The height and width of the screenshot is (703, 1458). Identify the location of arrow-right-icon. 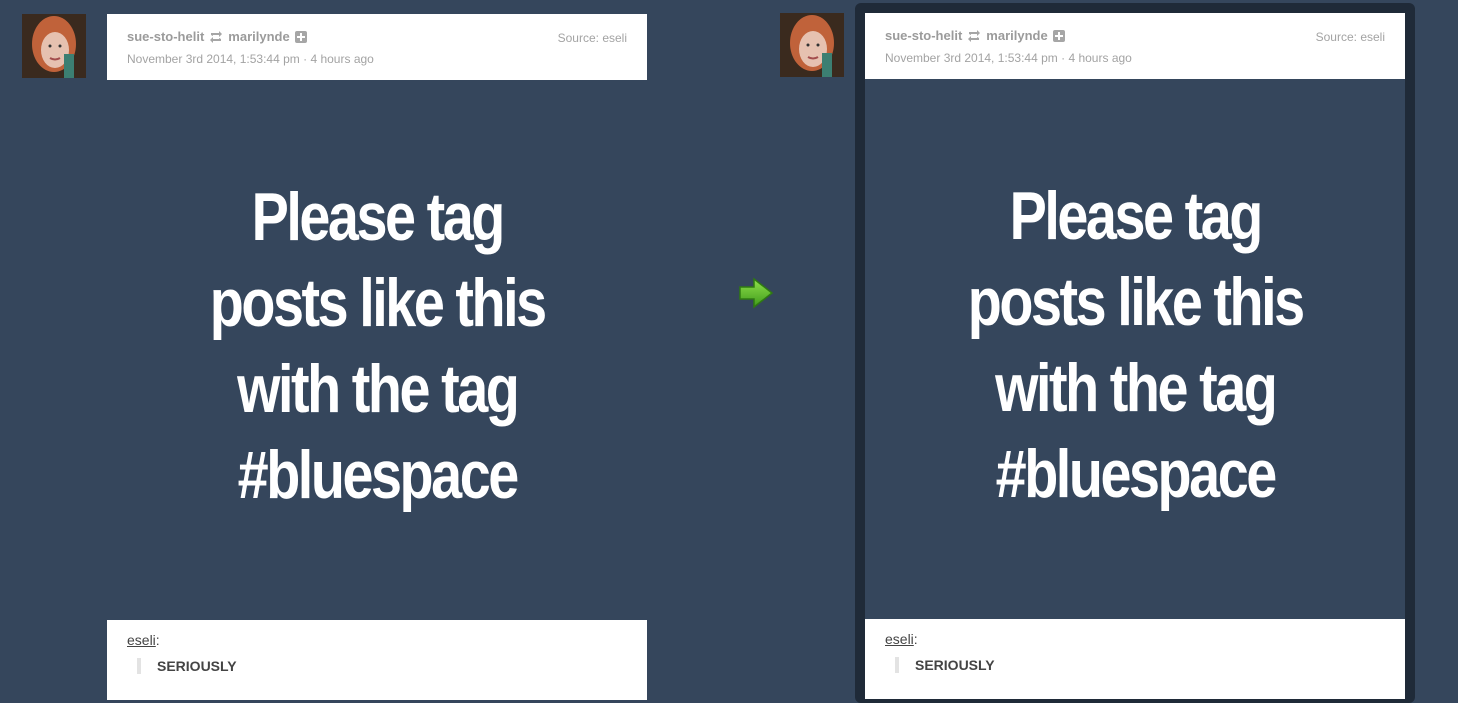
(756, 293).